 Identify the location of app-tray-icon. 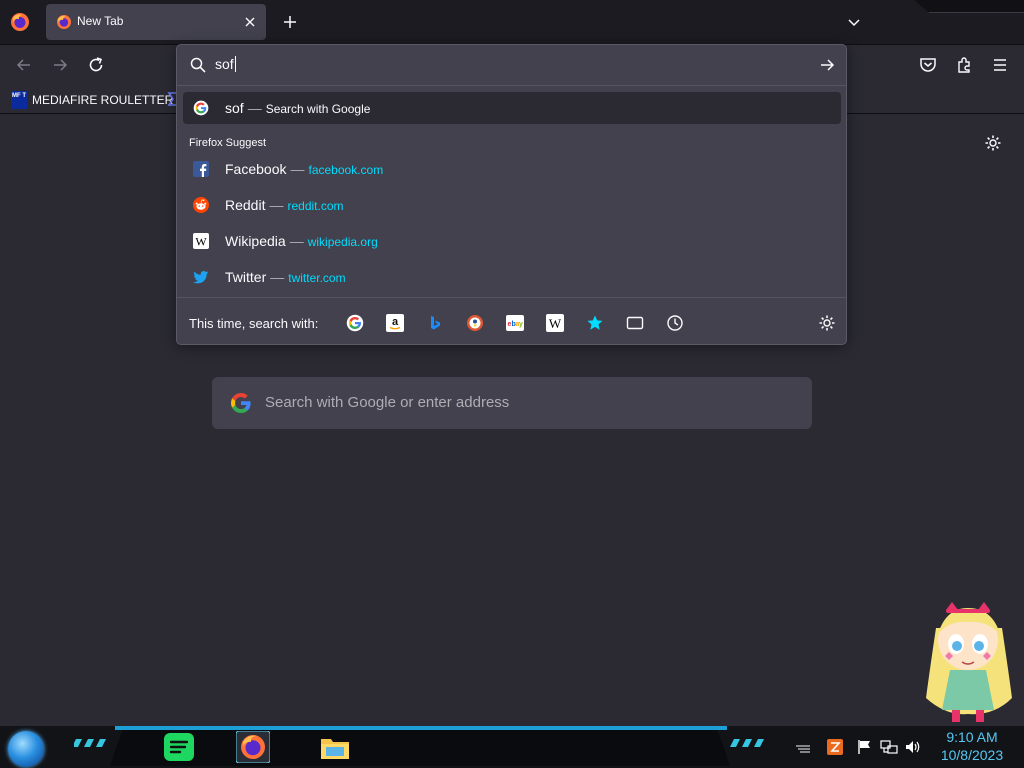
(835, 747).